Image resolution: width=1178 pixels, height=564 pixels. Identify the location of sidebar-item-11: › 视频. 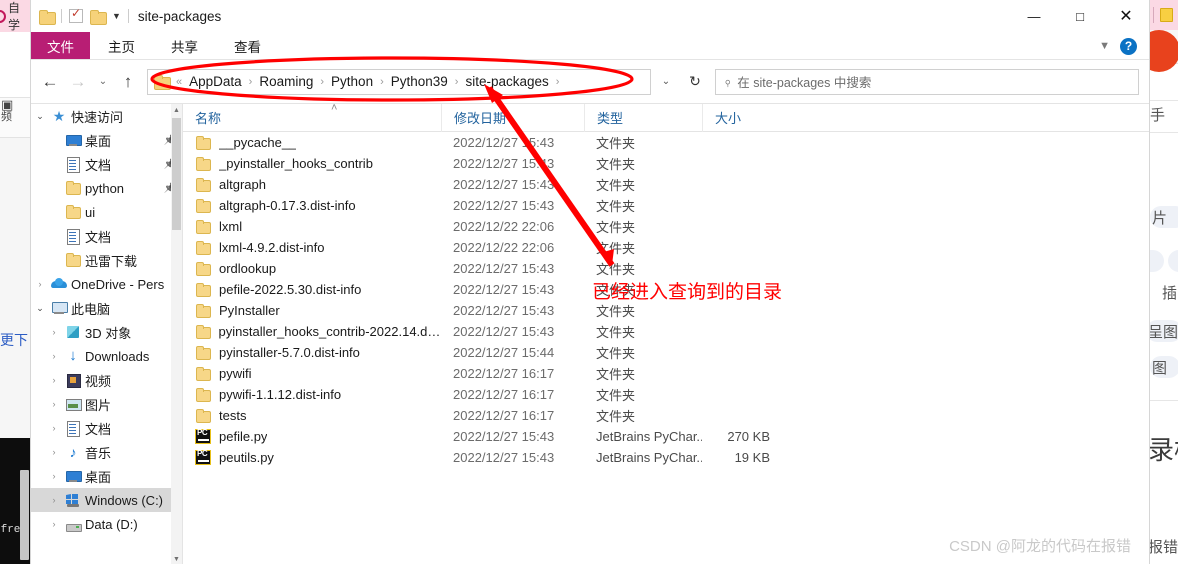
(106, 380).